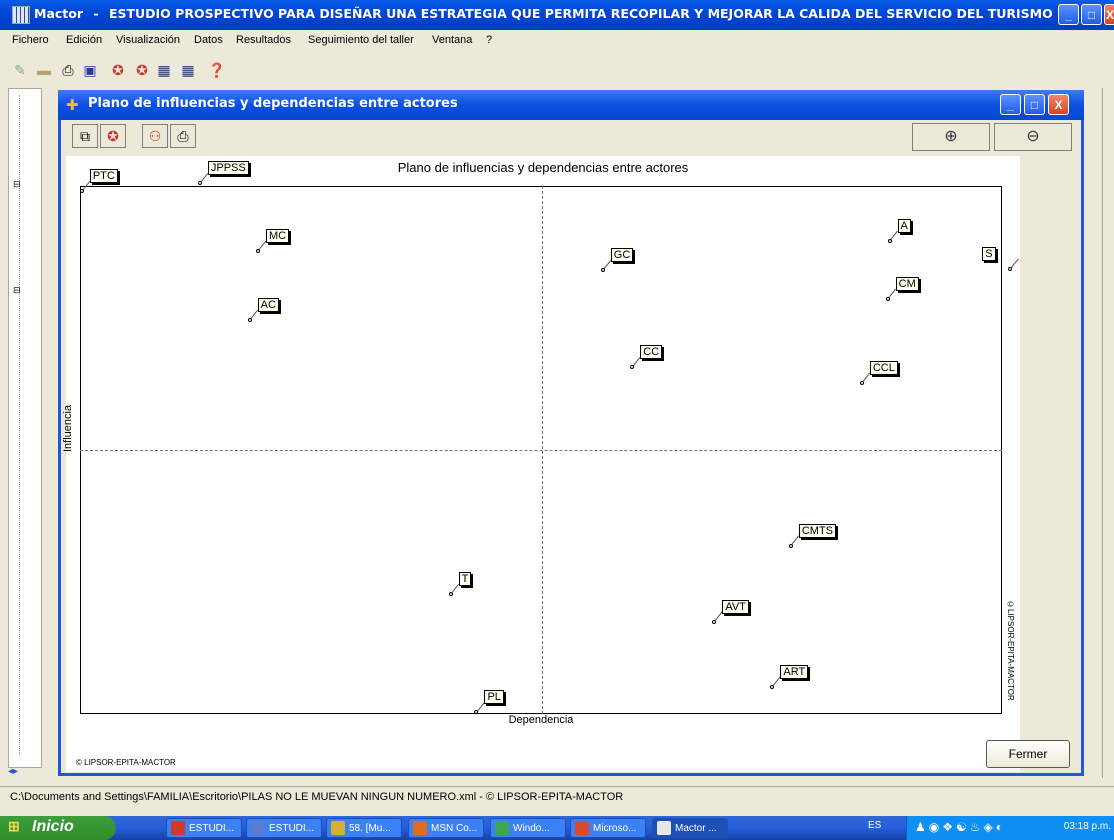 The image size is (1114, 840). Describe the element at coordinates (651, 352) in the screenshot. I see `actor-label: CC` at that location.